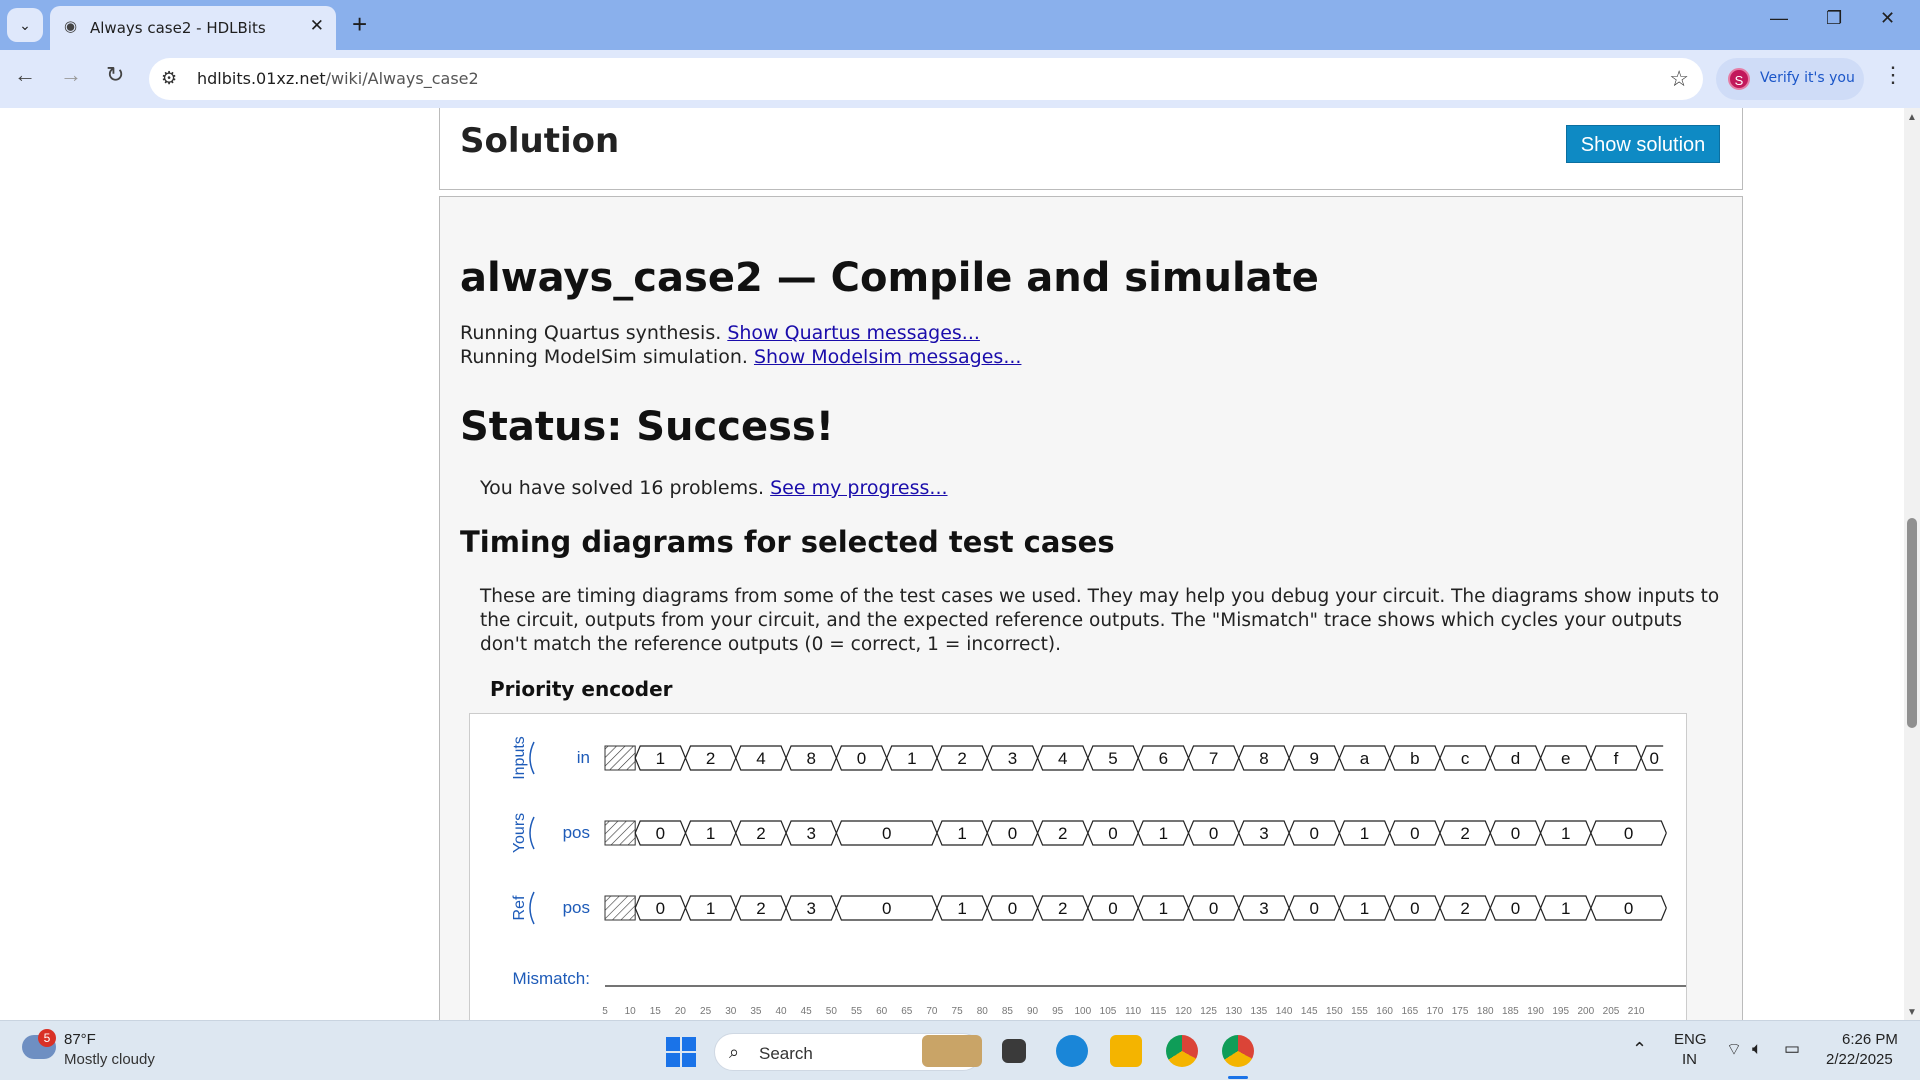 This screenshot has width=1920, height=1080. I want to click on time-tick-label: 30, so click(731, 1011).